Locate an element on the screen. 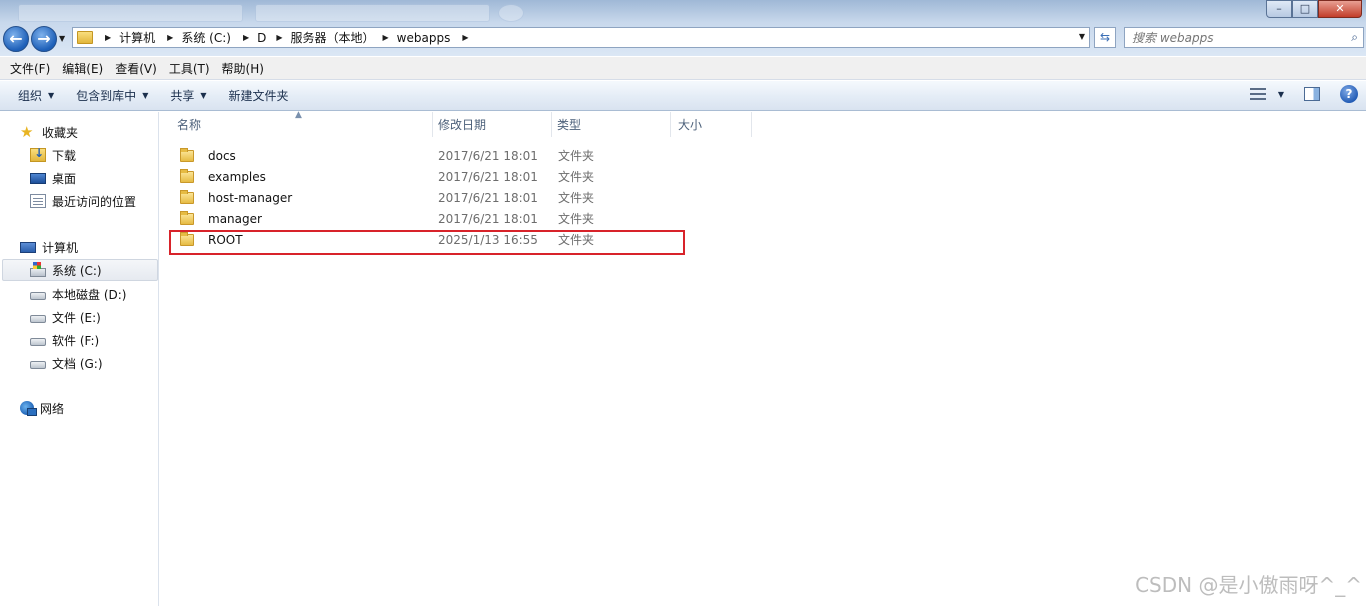  breadcrumb-item-webapps: webapps is located at coordinates (424, 38).